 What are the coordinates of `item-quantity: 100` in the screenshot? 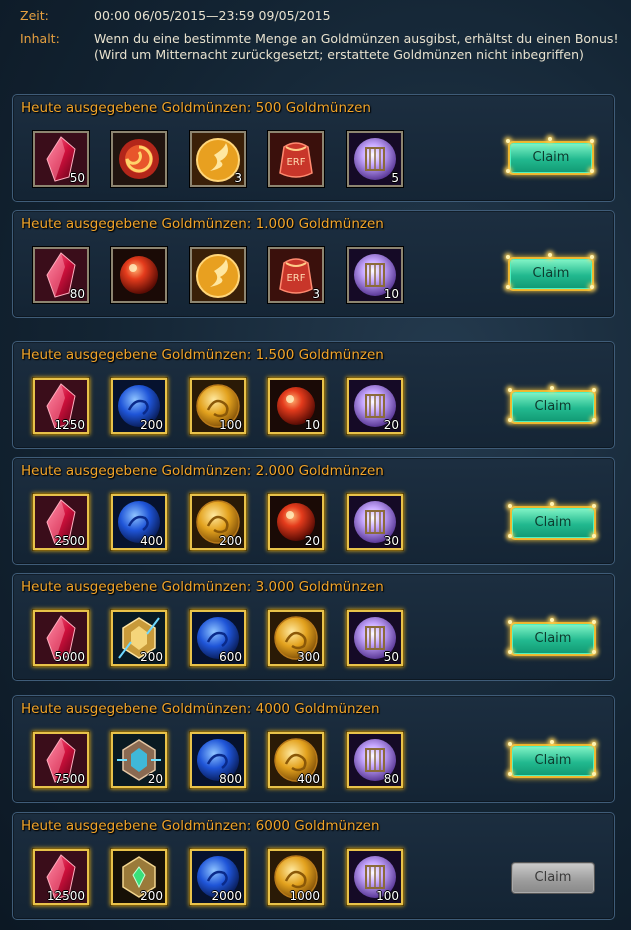 It's located at (387, 896).